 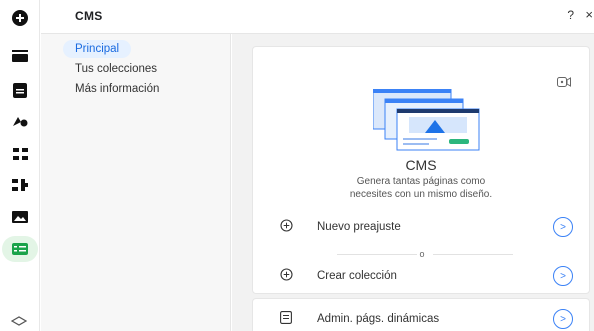 I want to click on nav-item-principal: Principal, so click(x=97, y=49).